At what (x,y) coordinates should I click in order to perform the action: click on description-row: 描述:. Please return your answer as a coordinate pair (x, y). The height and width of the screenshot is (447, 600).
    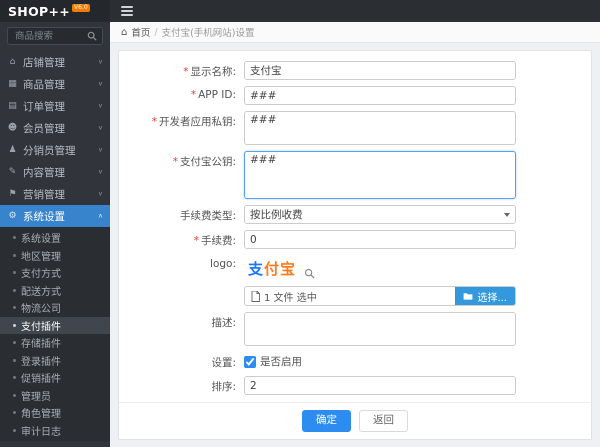
    Looking at the image, I should click on (355, 329).